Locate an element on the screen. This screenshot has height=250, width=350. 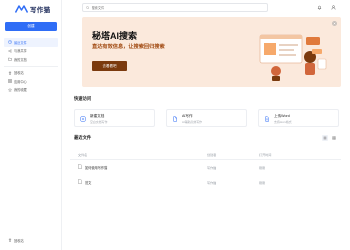
user-icon is located at coordinates (333, 7).